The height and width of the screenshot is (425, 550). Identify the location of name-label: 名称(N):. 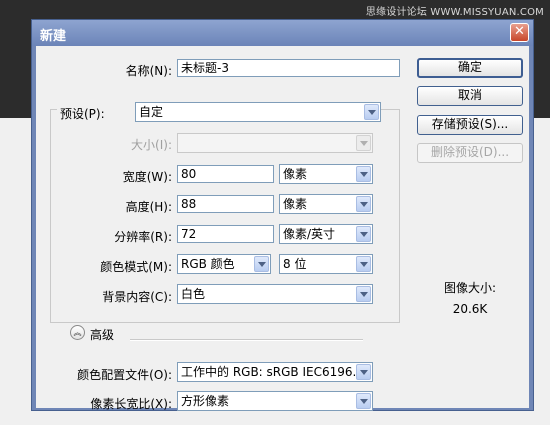
(148, 71).